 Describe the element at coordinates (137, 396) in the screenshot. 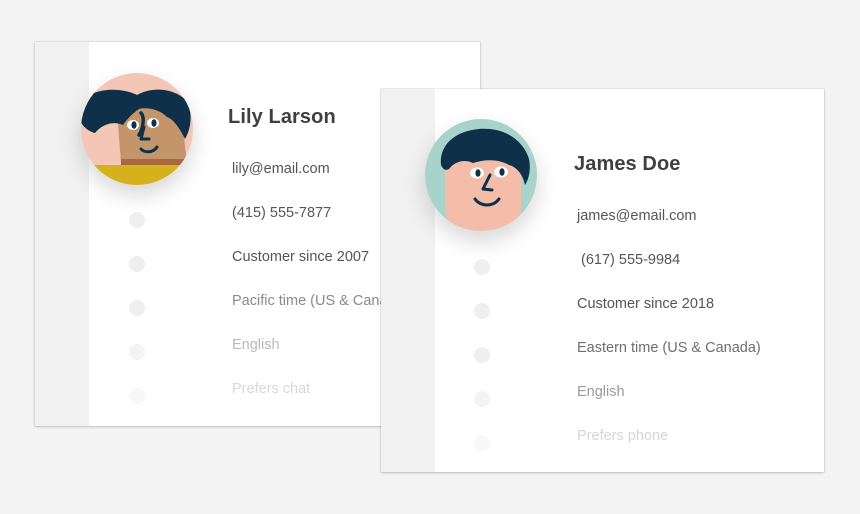

I see `chat-icon` at that location.